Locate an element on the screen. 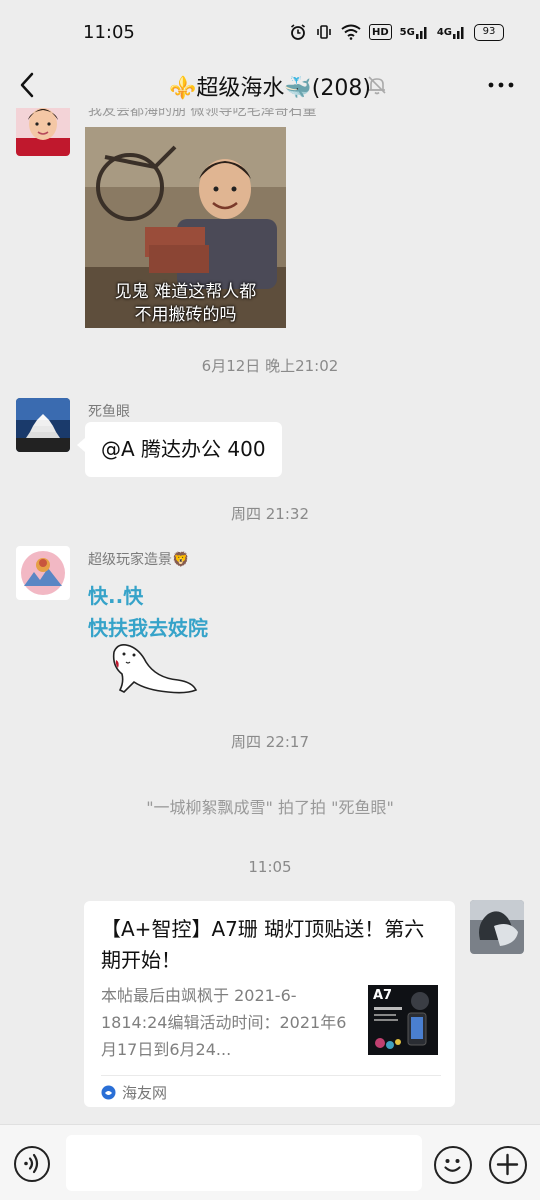 Image resolution: width=540 pixels, height=1200 pixels. more-icon is located at coordinates (501, 85).